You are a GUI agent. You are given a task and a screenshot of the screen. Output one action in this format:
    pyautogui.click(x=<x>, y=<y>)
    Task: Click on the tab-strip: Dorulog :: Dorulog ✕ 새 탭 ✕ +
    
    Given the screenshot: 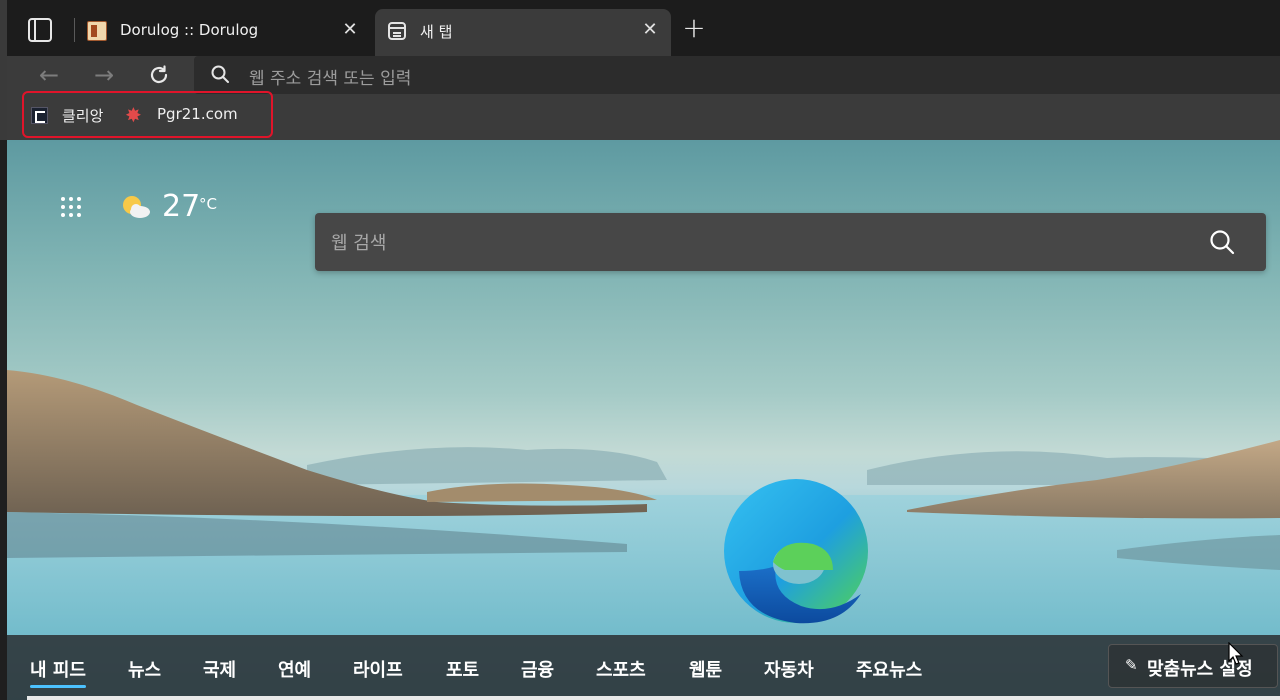 What is the action you would take?
    pyautogui.click(x=640, y=28)
    